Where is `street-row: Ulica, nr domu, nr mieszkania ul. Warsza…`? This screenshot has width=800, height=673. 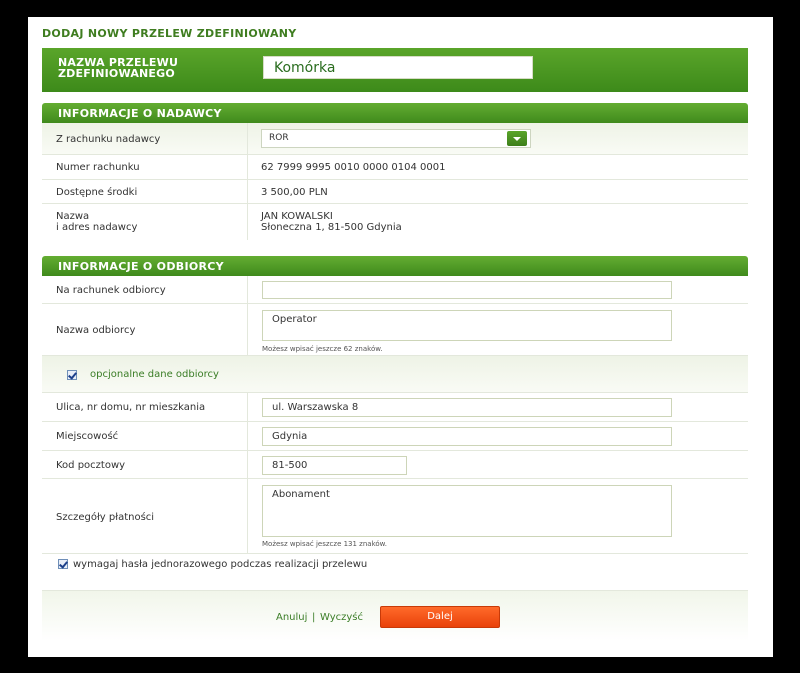 street-row: Ulica, nr domu, nr mieszkania ul. Warsza… is located at coordinates (395, 407).